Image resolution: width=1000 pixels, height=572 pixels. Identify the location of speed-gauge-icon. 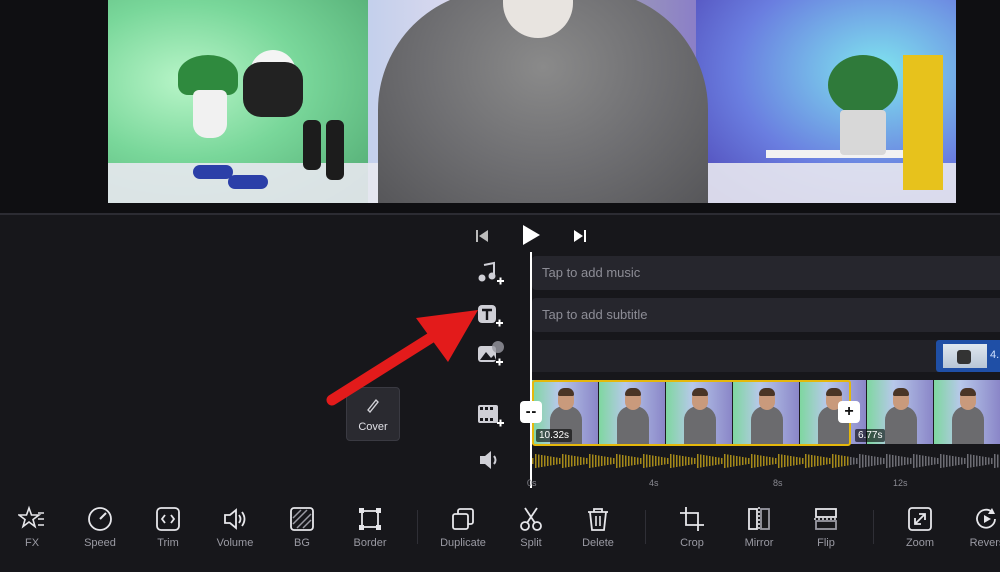
(100, 519).